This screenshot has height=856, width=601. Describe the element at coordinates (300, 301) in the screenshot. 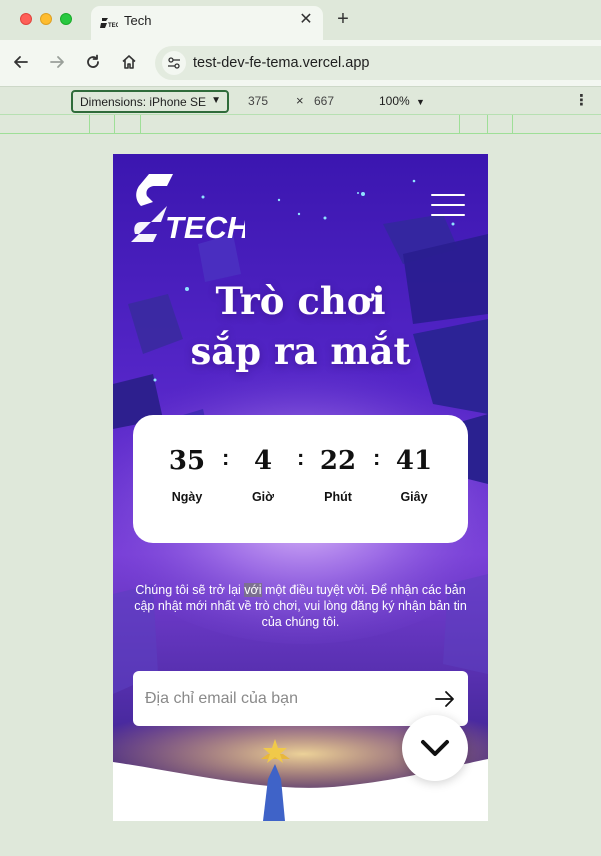

I see `headline-line-1: Trò chơi` at that location.